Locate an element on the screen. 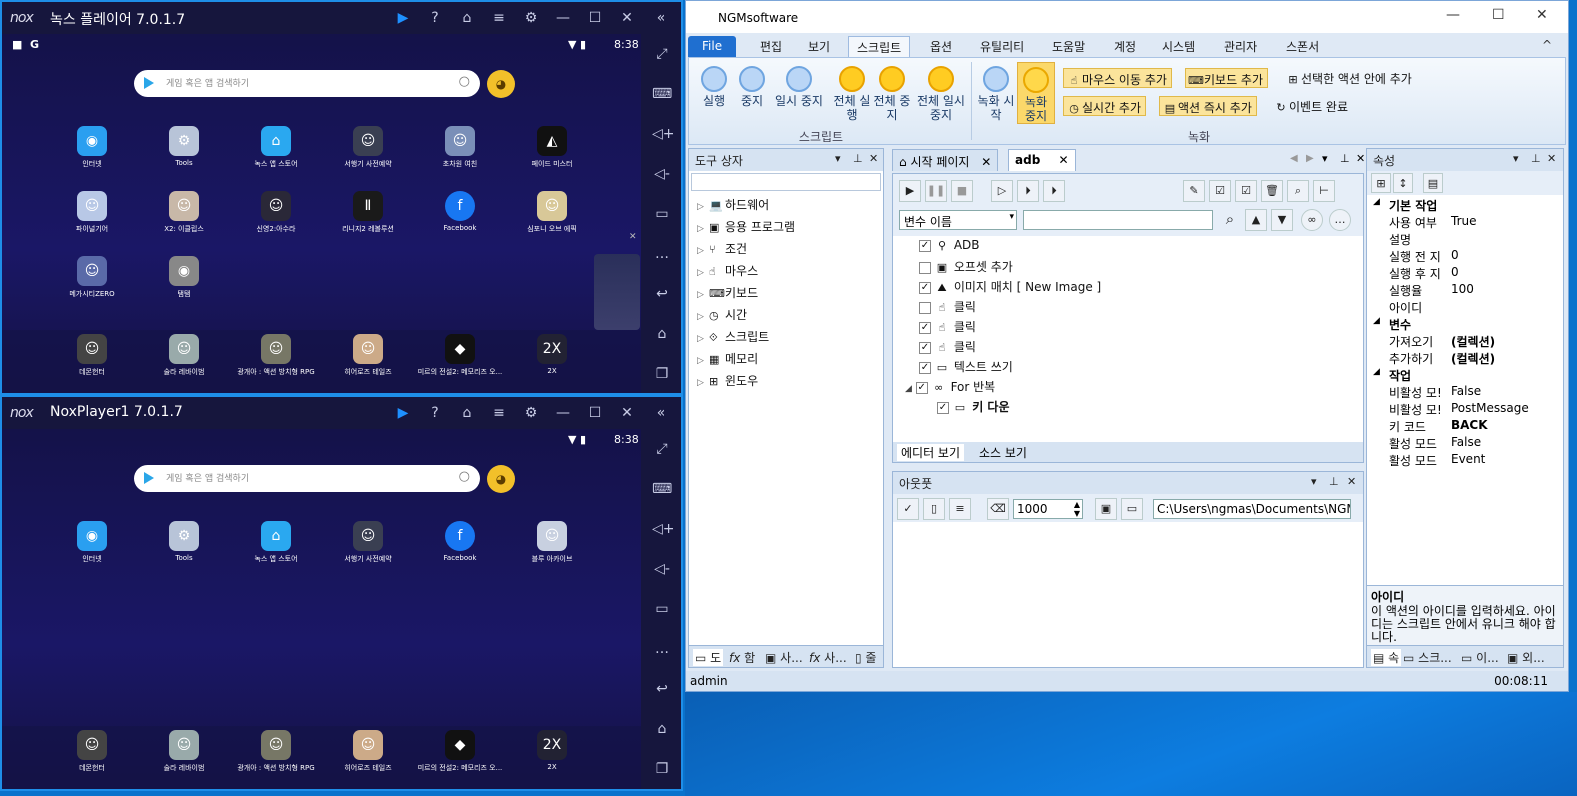 This screenshot has width=1577, height=796. maximize-icon: ☐ is located at coordinates (1498, 15).